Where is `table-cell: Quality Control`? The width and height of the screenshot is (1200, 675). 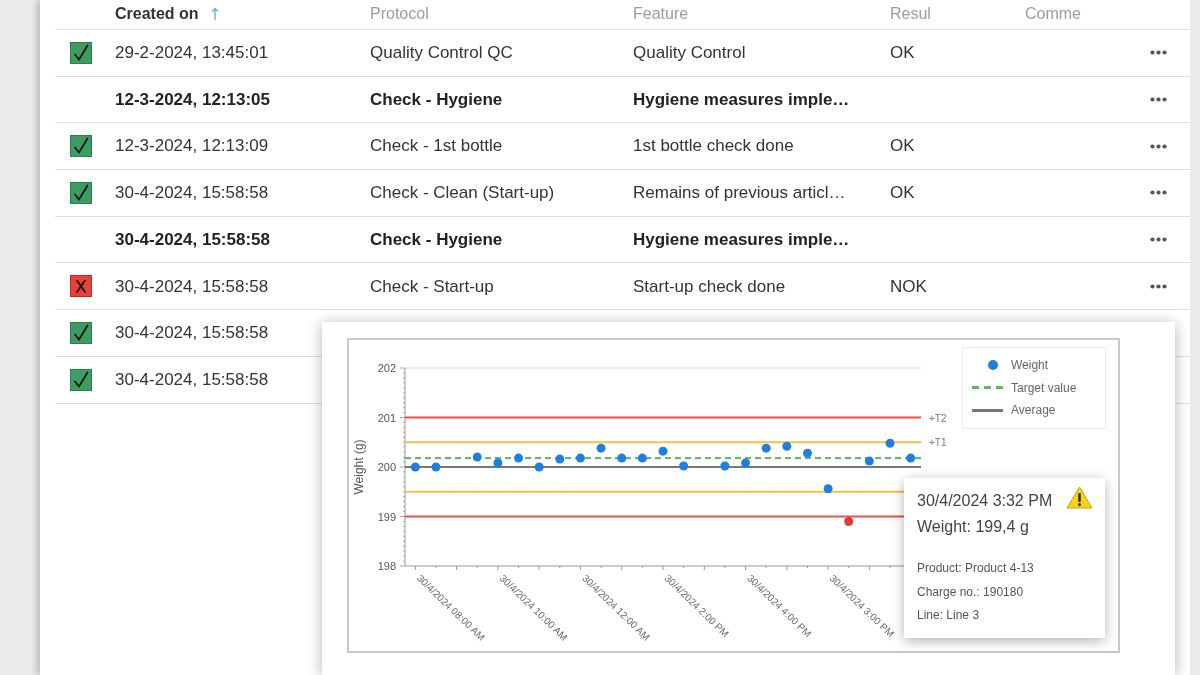 table-cell: Quality Control is located at coordinates (689, 53).